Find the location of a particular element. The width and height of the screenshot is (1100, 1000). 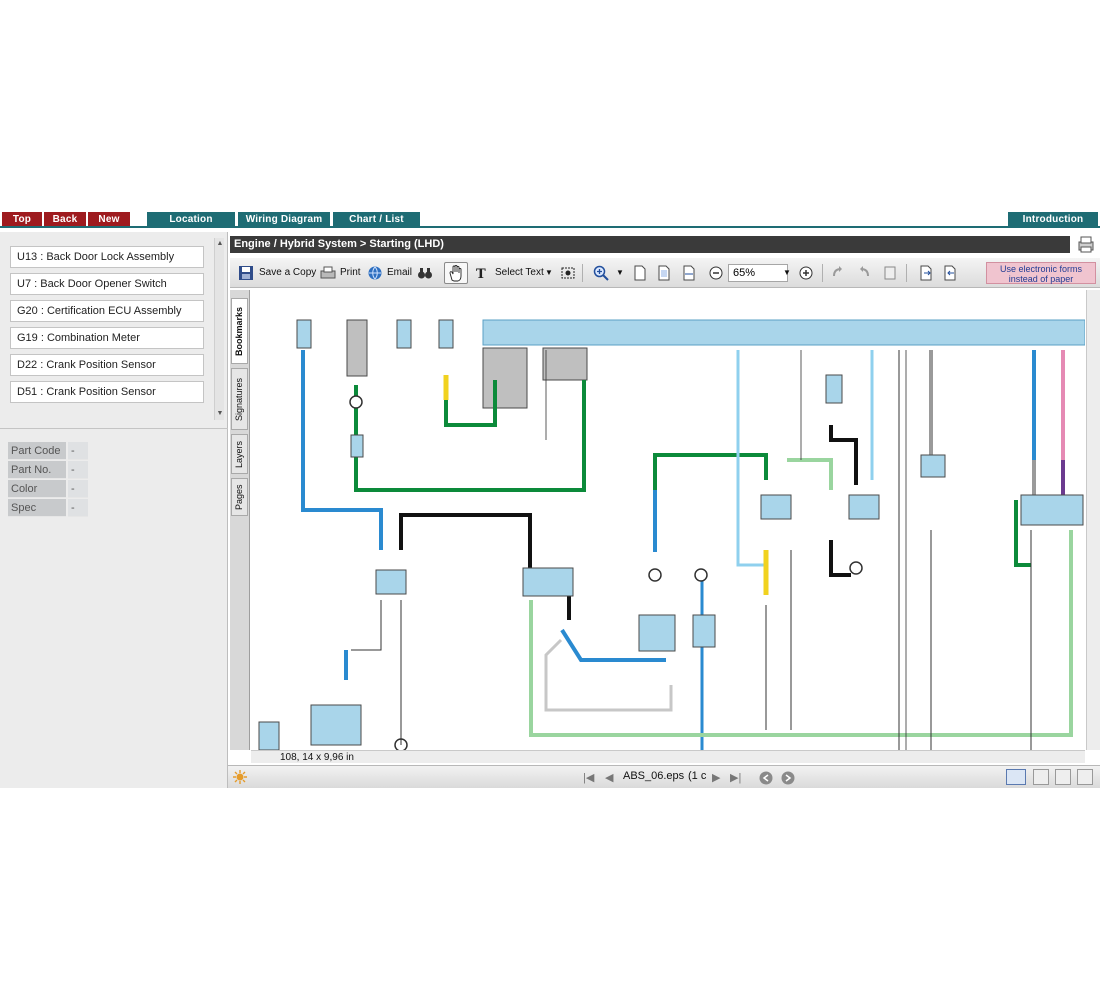

introduction-button: Introduction is located at coordinates (1053, 219).